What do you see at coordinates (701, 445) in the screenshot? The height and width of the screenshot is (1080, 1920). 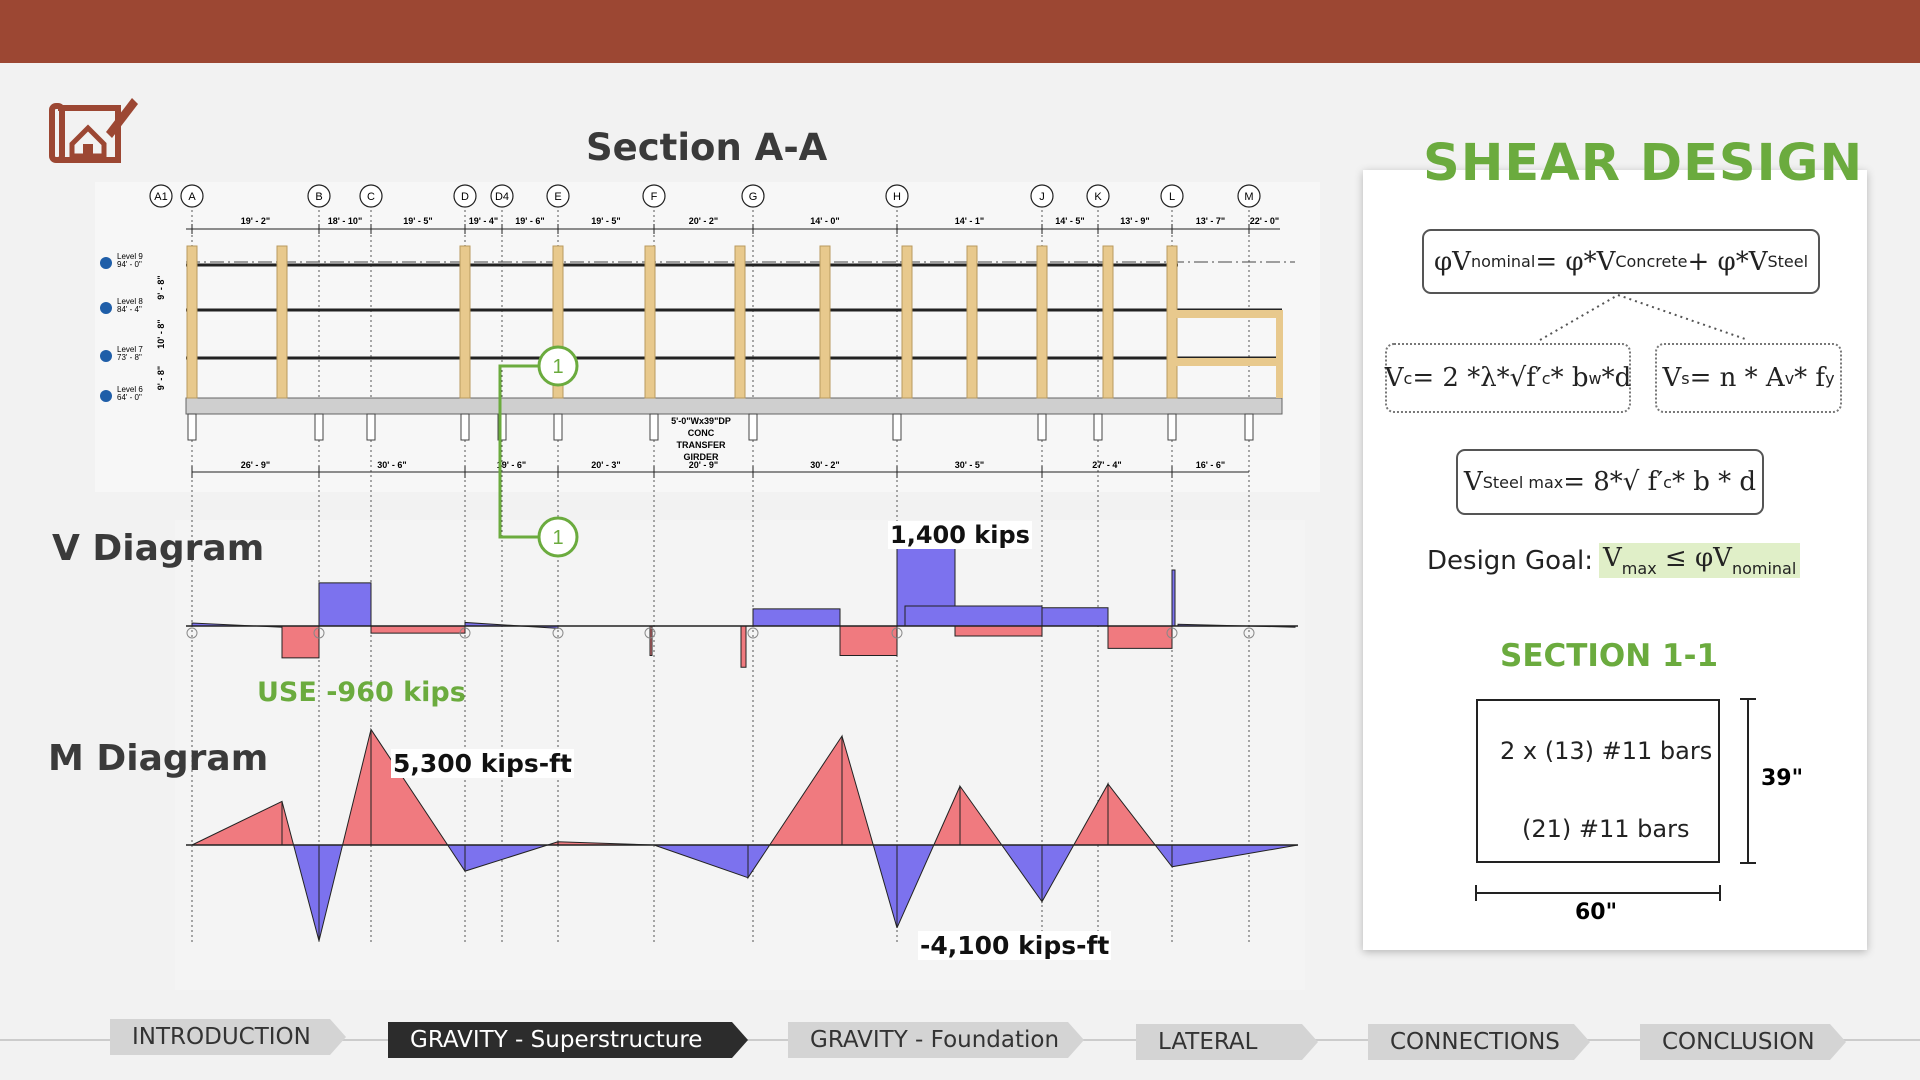 I see `girder-note-line: TRANSFER` at bounding box center [701, 445].